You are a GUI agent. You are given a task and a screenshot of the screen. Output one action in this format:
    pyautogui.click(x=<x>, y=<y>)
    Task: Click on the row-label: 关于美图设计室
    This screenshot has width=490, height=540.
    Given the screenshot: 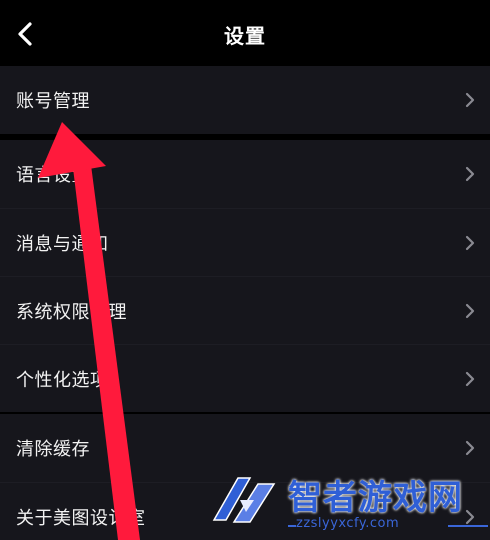 What is the action you would take?
    pyautogui.click(x=81, y=518)
    